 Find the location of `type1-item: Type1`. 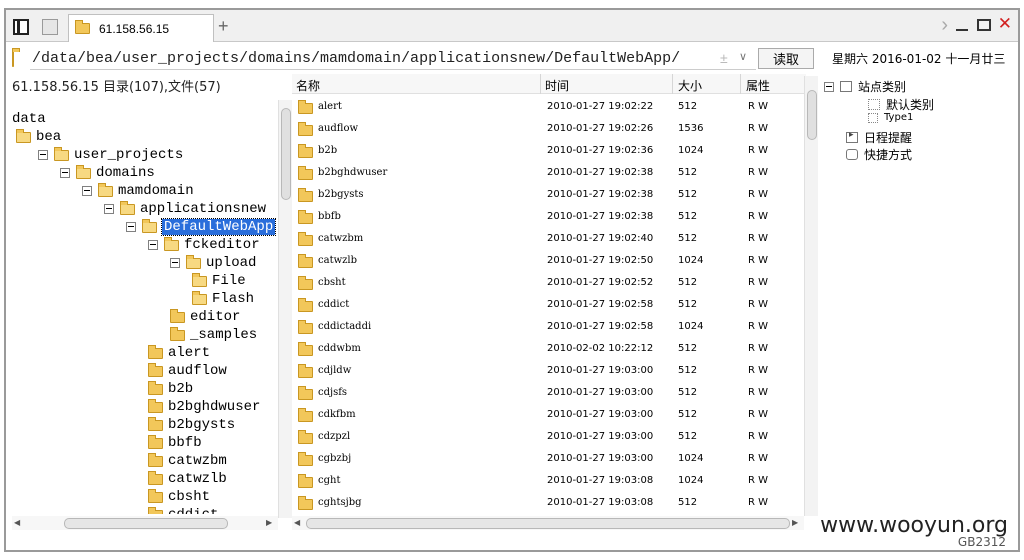

type1-item: Type1 is located at coordinates (890, 117).